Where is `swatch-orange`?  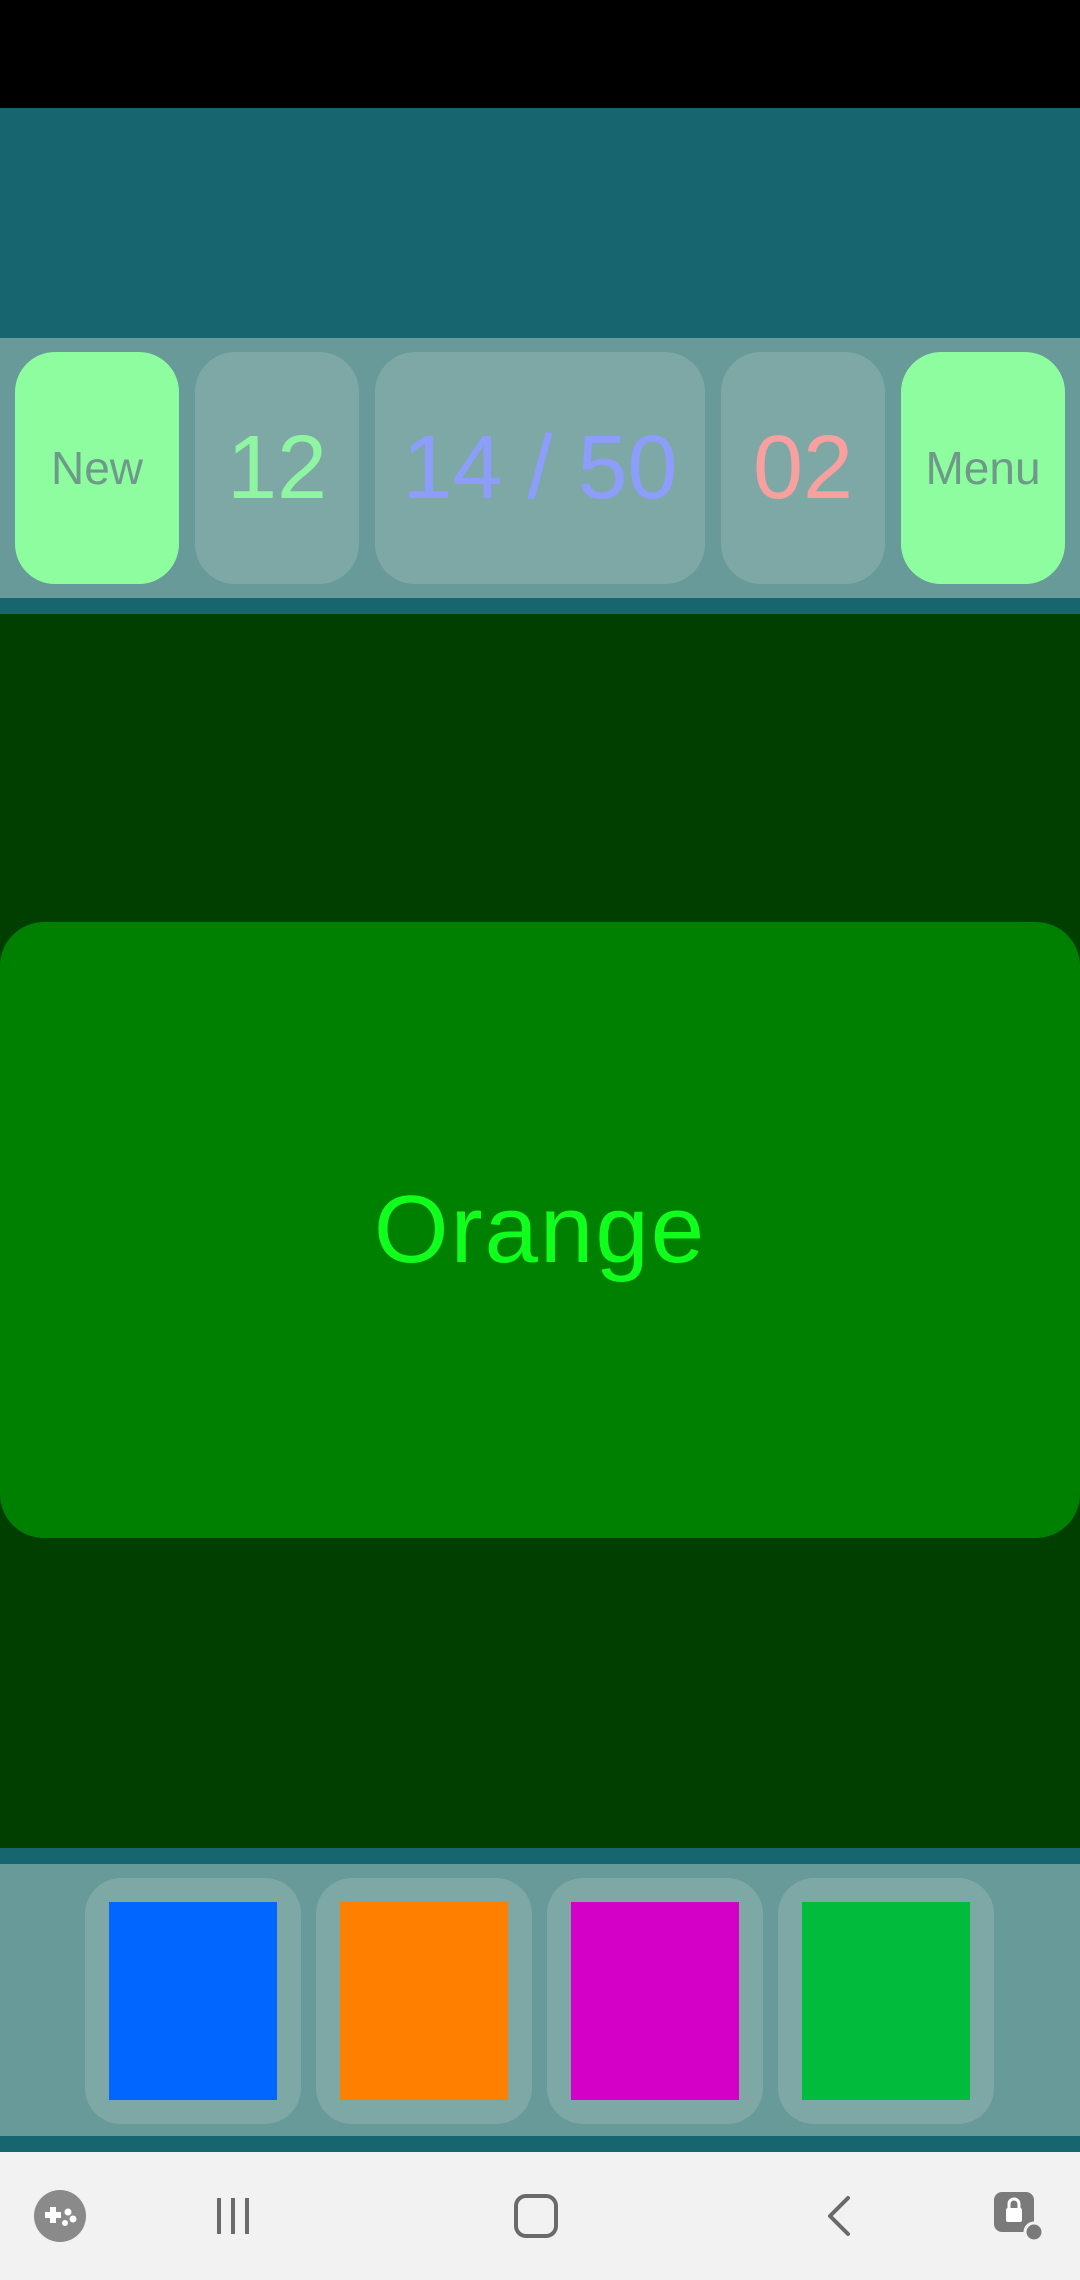
swatch-orange is located at coordinates (424, 2001).